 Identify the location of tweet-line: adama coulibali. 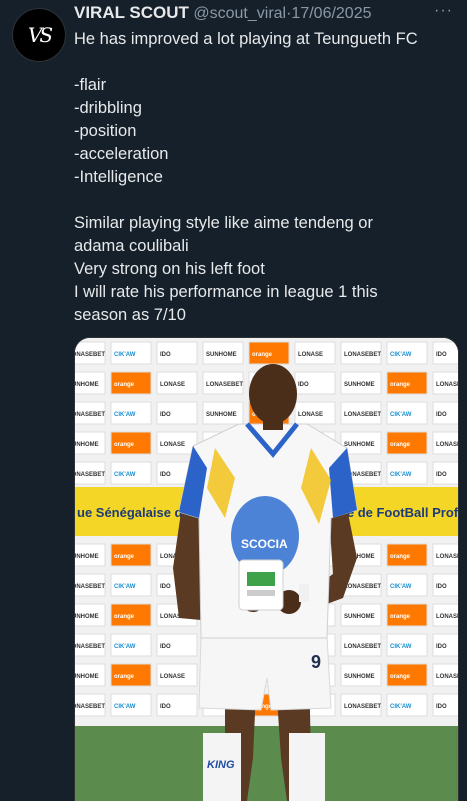
(131, 246).